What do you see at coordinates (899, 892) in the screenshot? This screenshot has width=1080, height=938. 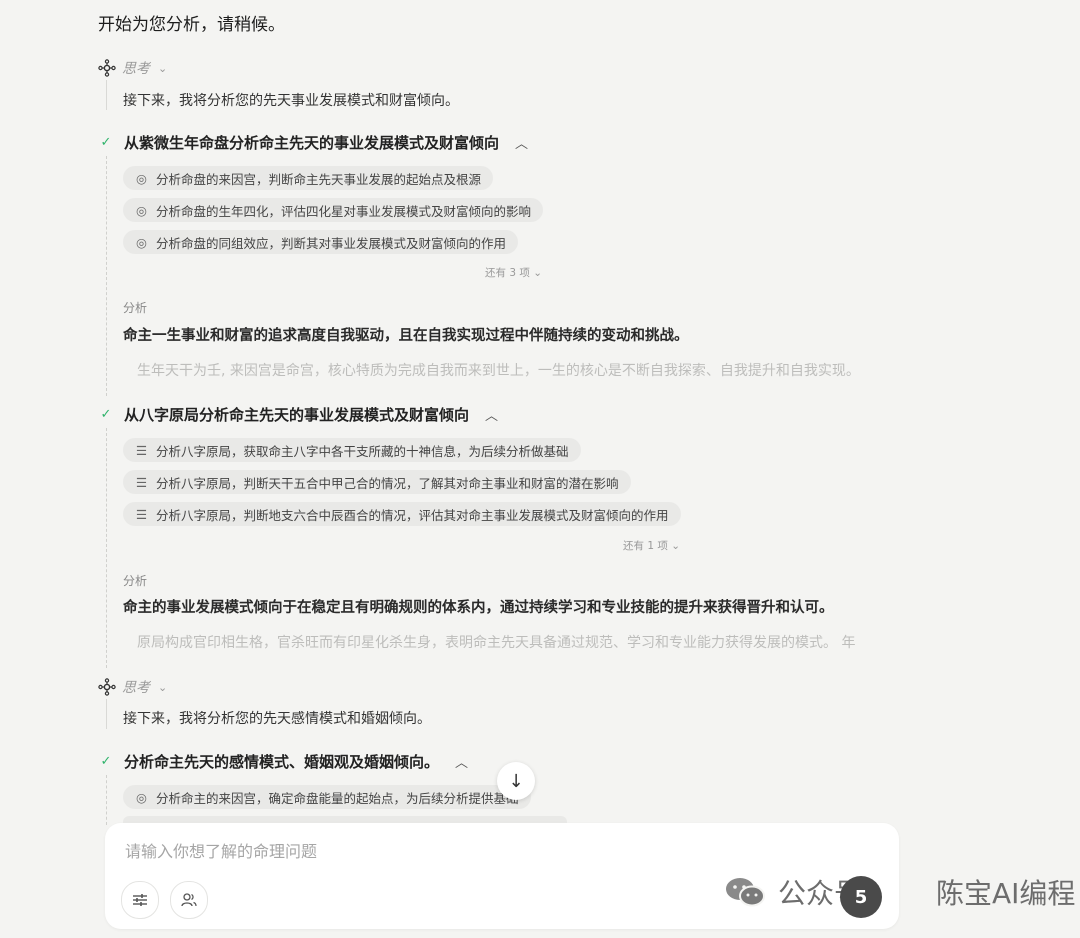 I see `watermark: 公众号 陈宝AI编程` at bounding box center [899, 892].